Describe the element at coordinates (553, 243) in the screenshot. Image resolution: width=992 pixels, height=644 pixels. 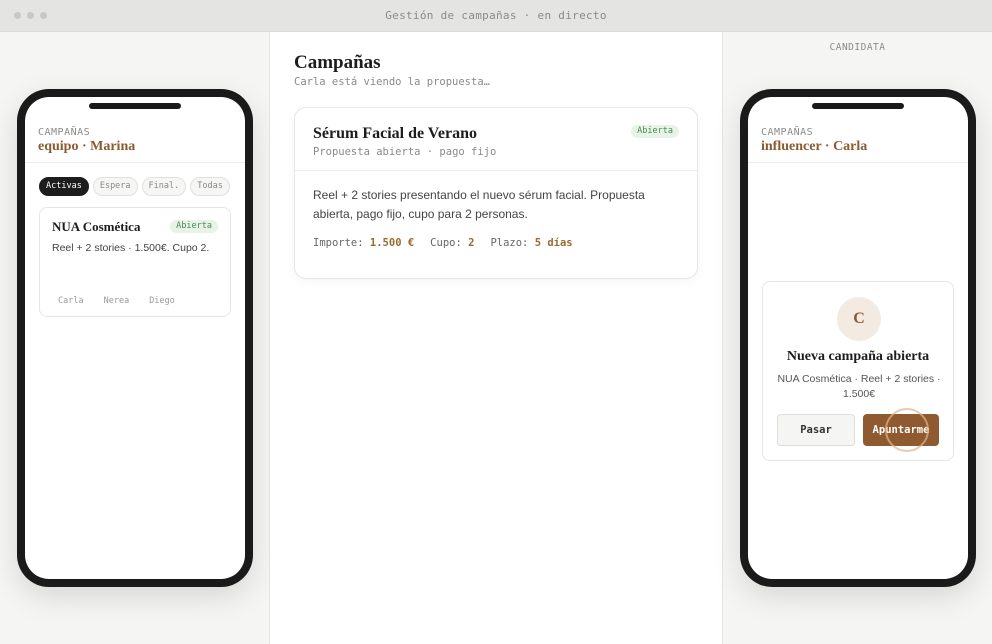
I see `deadline-value: 5 días` at that location.